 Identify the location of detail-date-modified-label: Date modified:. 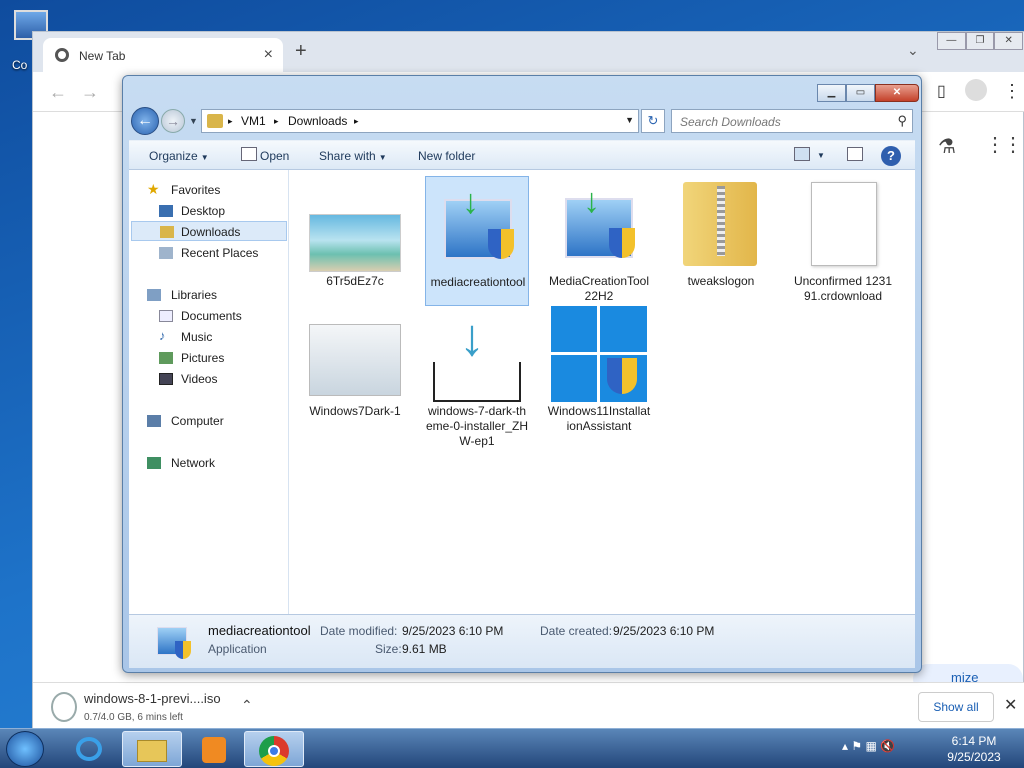
(359, 631).